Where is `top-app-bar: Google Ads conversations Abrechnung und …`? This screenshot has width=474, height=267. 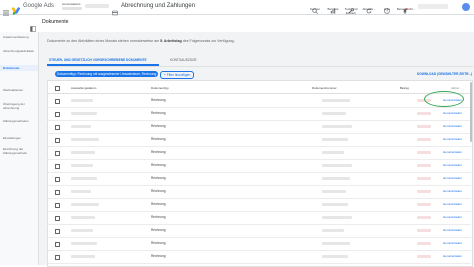 top-app-bar: Google Ads conversations Abrechnung und … is located at coordinates (237, 8).